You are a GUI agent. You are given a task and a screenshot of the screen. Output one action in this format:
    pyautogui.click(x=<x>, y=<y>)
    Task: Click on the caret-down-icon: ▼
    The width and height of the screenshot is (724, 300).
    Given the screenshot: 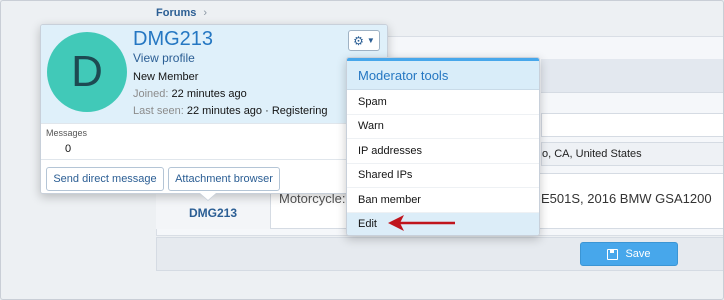 What is the action you would take?
    pyautogui.click(x=370, y=40)
    